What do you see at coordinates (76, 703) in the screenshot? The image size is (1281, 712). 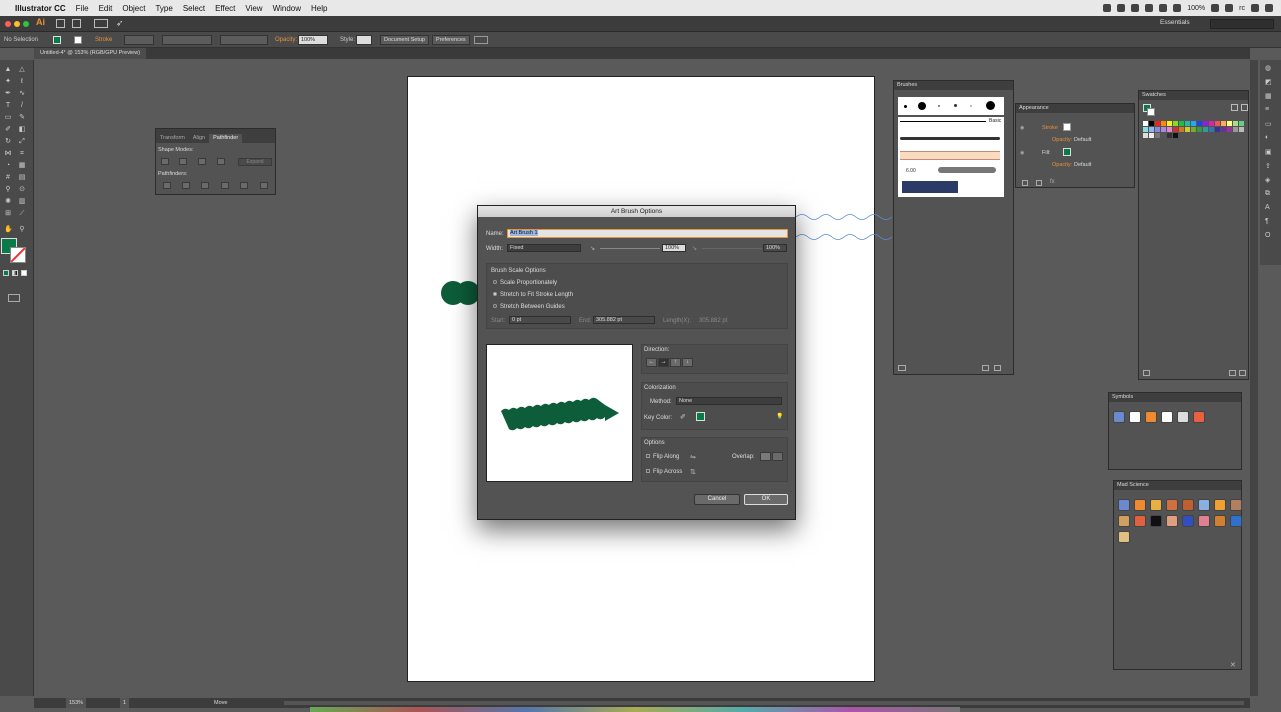 I see `zoom-level-field: 153%` at bounding box center [76, 703].